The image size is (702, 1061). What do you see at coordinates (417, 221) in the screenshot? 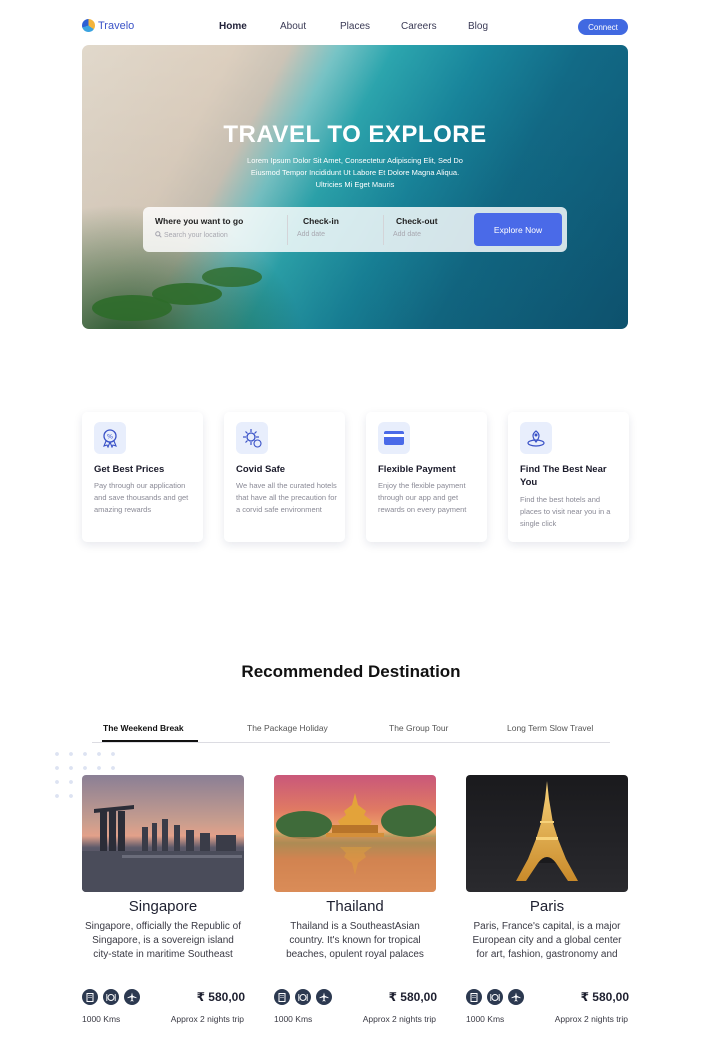
I see `checkout-label: Check-out` at bounding box center [417, 221].